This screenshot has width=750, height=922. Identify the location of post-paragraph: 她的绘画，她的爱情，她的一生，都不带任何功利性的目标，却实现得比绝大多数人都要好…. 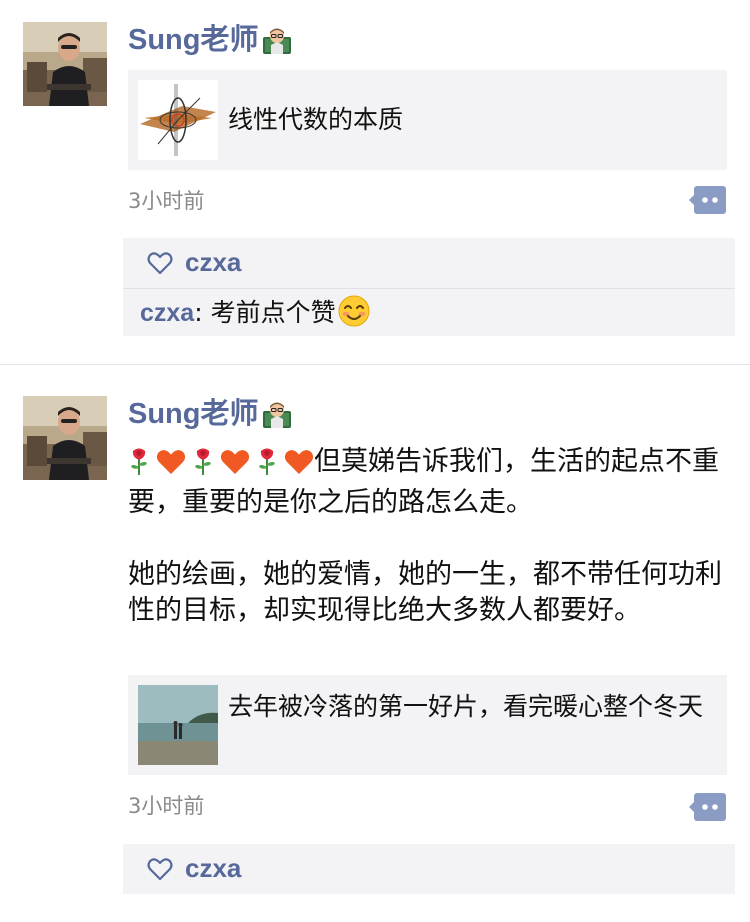
(425, 592).